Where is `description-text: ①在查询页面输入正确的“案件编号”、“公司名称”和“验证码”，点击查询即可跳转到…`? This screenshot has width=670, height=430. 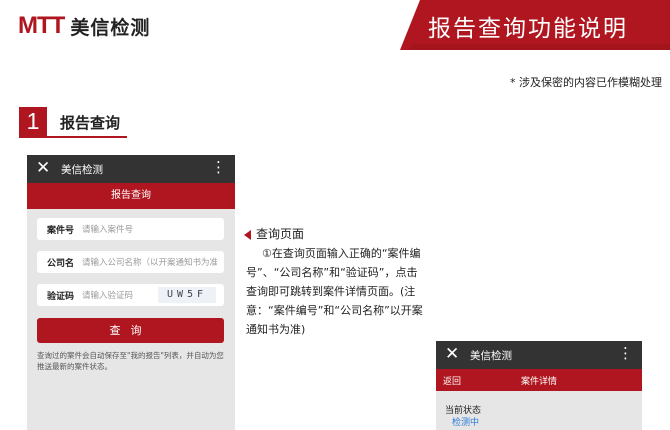 description-text: ①在查询页面输入正确的“案件编号”、“公司名称”和“验证码”，点击查询即可跳转到… is located at coordinates (334, 291).